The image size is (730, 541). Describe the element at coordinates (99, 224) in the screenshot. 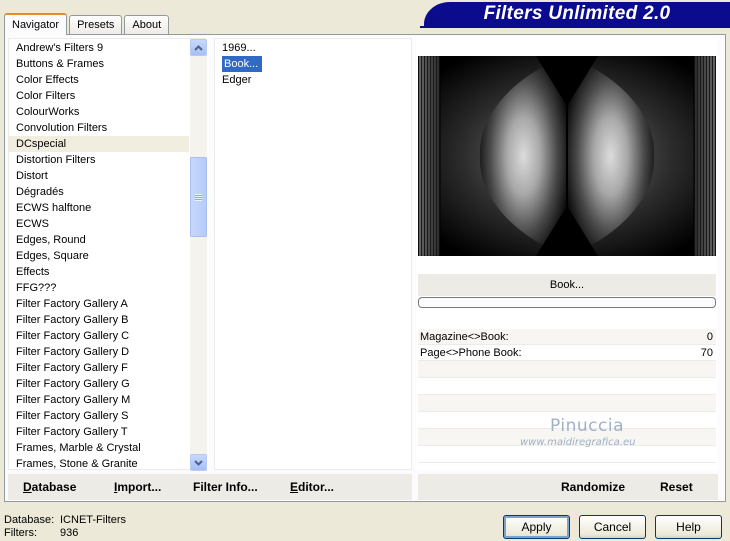

I see `category-item: ECWS` at that location.